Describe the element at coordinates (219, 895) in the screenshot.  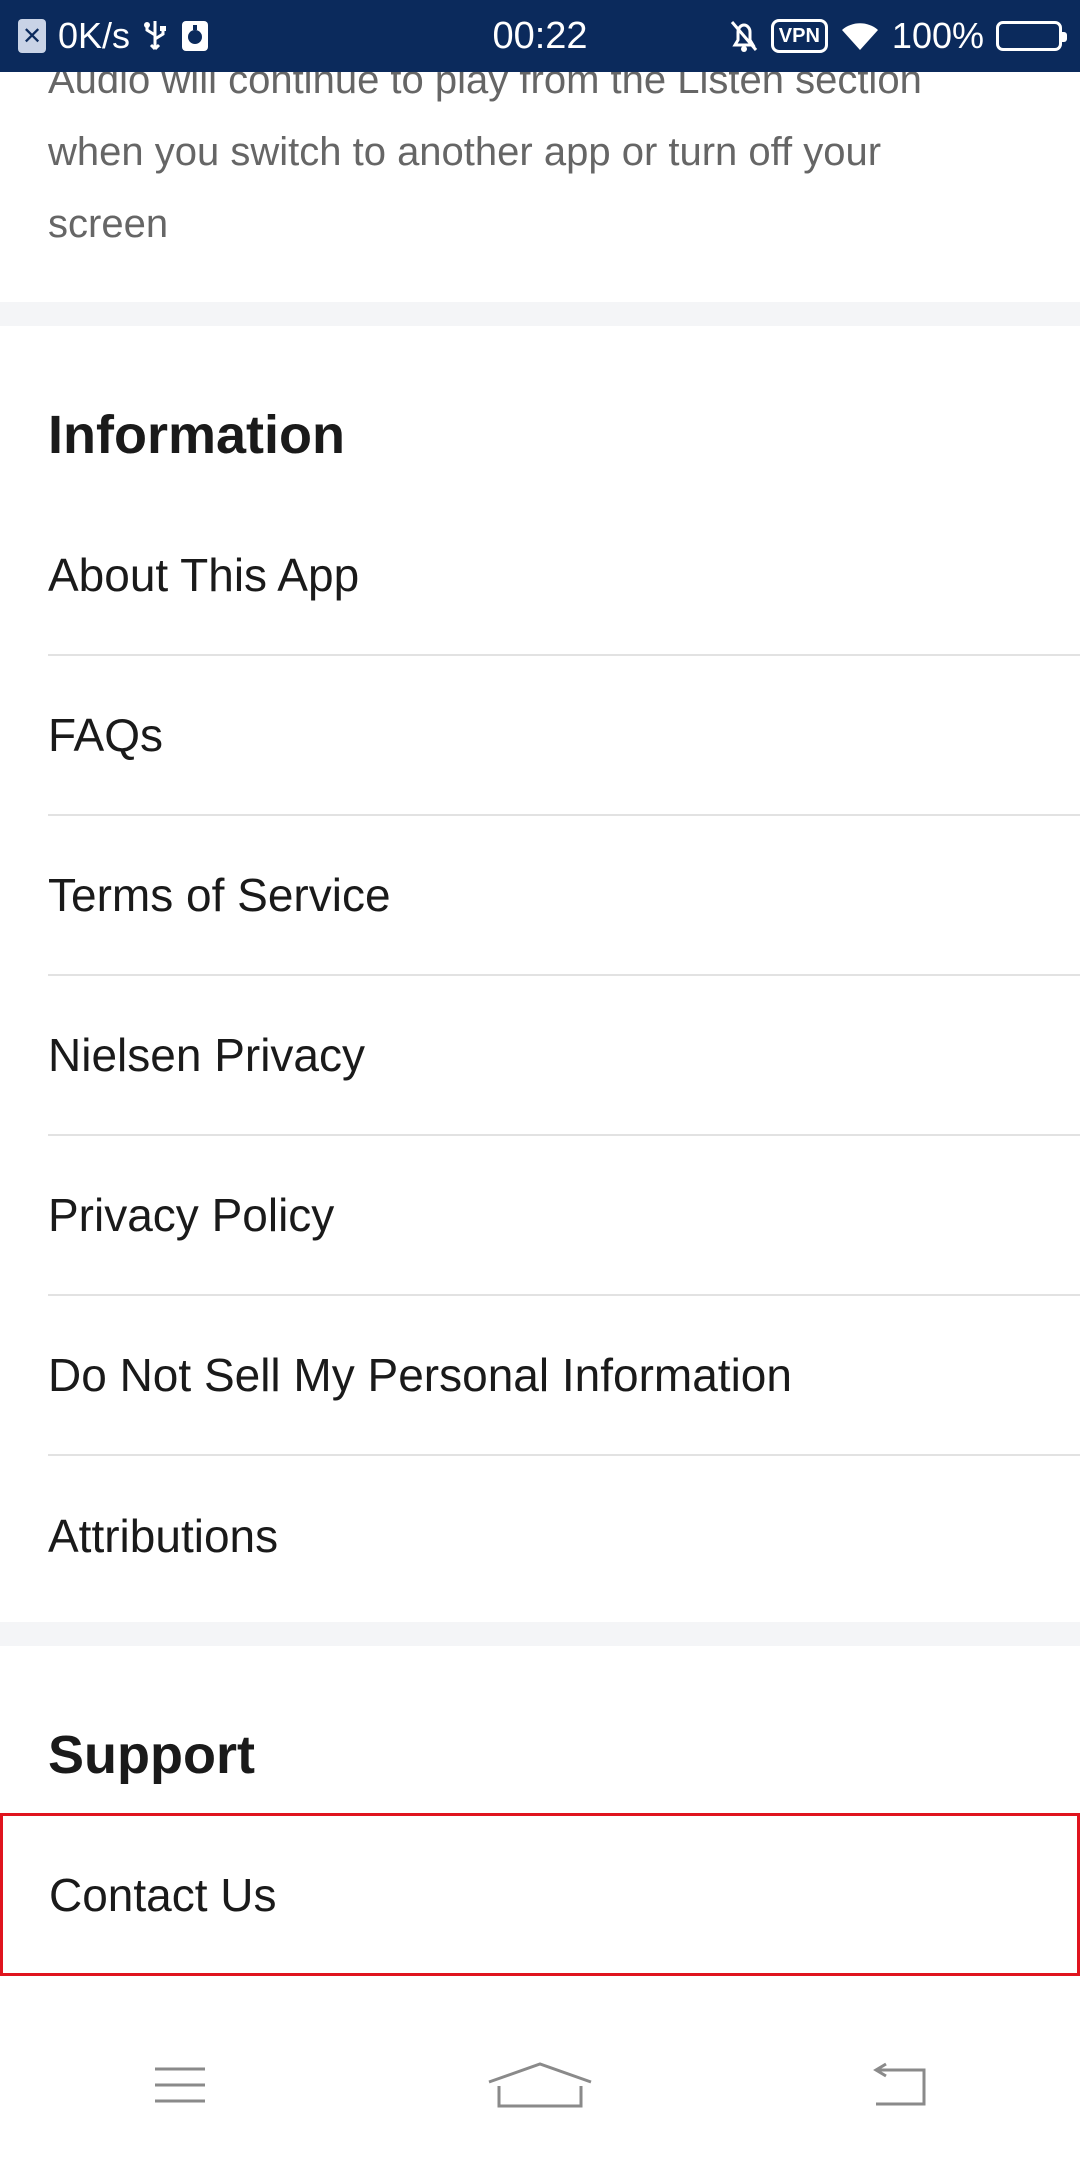
I see `menu-item-label: Terms of Service` at that location.